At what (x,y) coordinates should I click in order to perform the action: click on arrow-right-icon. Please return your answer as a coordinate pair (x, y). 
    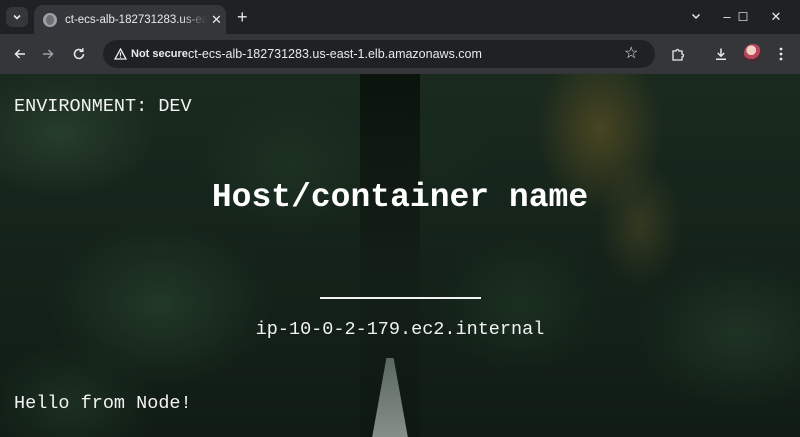
    Looking at the image, I should click on (48, 54).